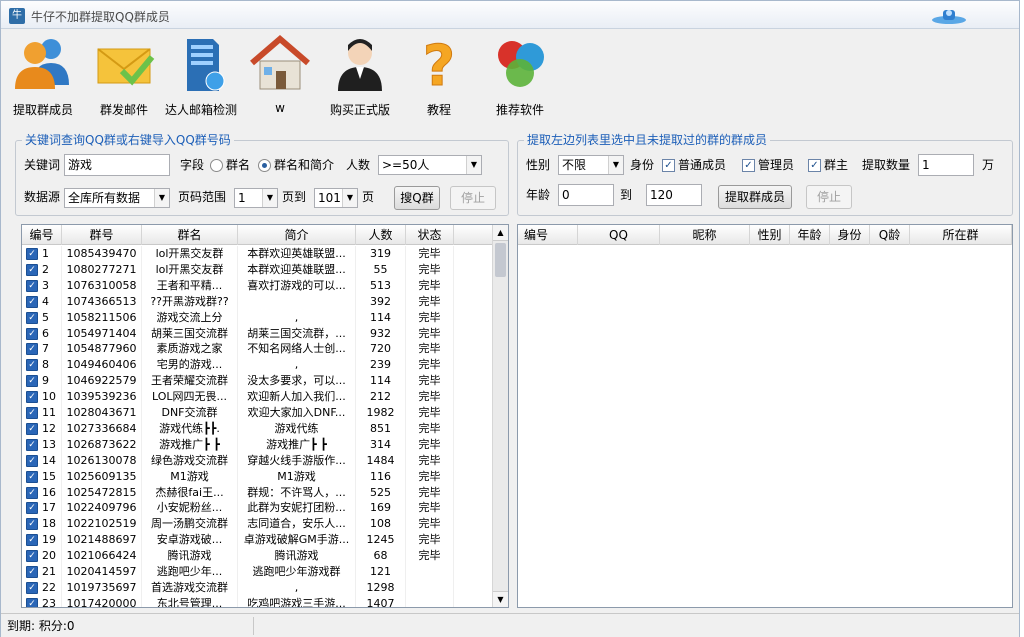 This screenshot has width=1024, height=637. Describe the element at coordinates (280, 77) in the screenshot. I see `tool-home: w` at that location.